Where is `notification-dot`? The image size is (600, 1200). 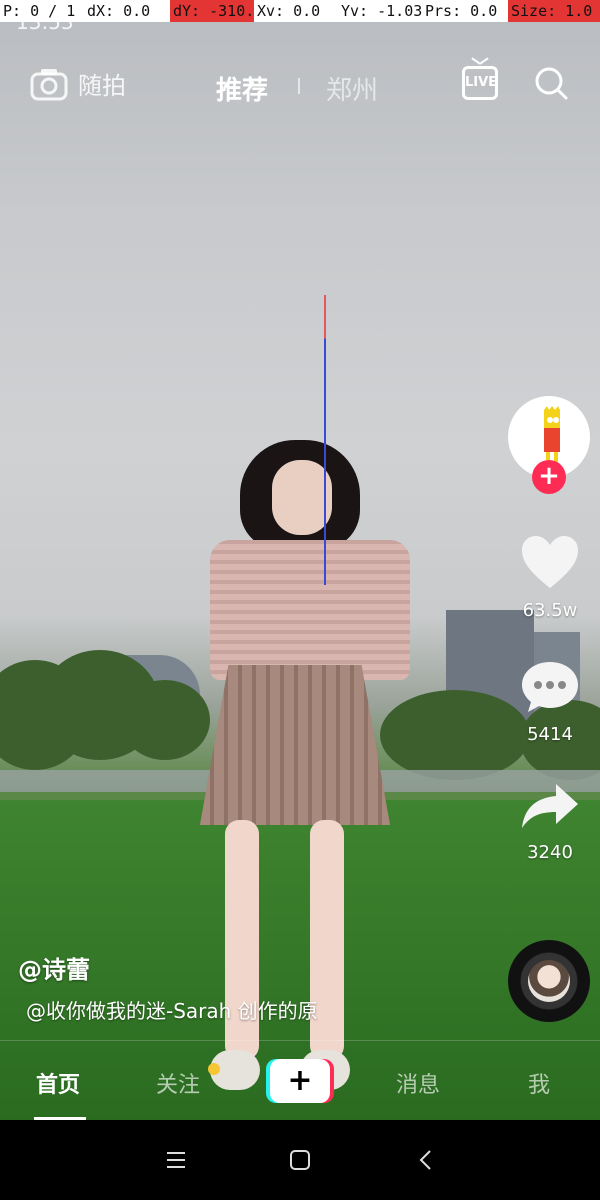
notification-dot is located at coordinates (214, 1069).